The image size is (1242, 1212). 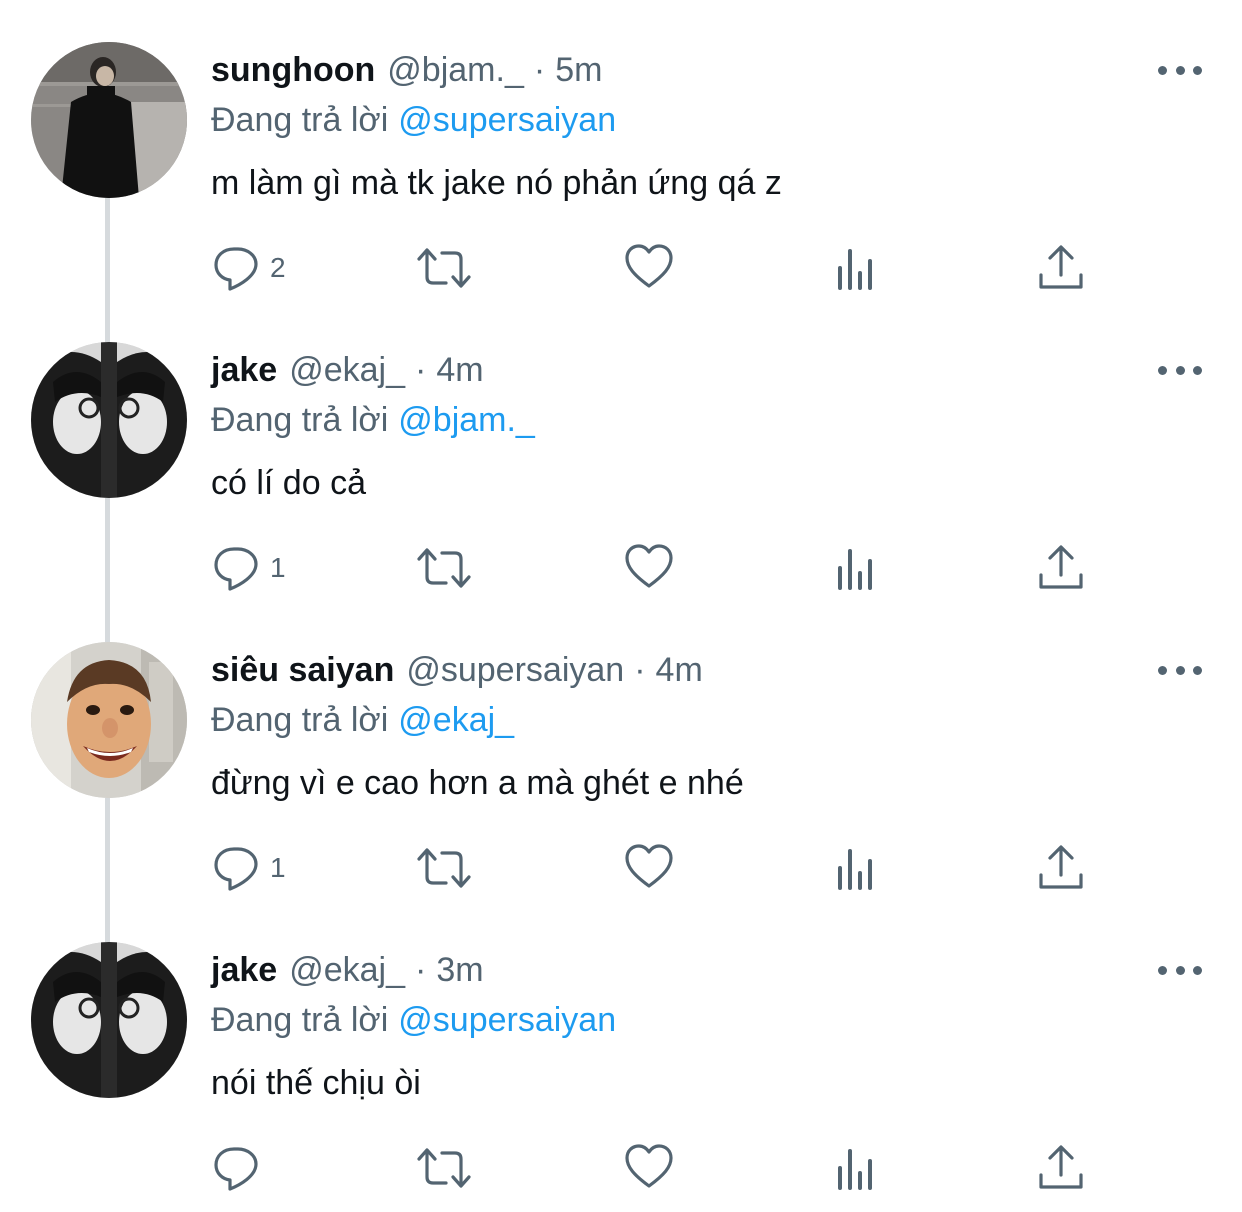 I want to click on replying-to: Đang trả lời @ekaj_, so click(x=362, y=720).